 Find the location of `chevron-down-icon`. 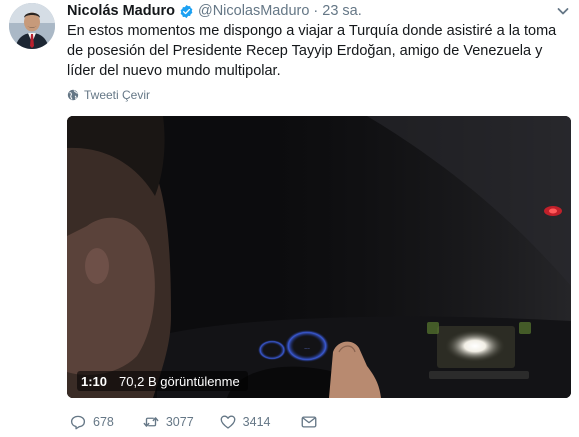

chevron-down-icon is located at coordinates (563, 11).